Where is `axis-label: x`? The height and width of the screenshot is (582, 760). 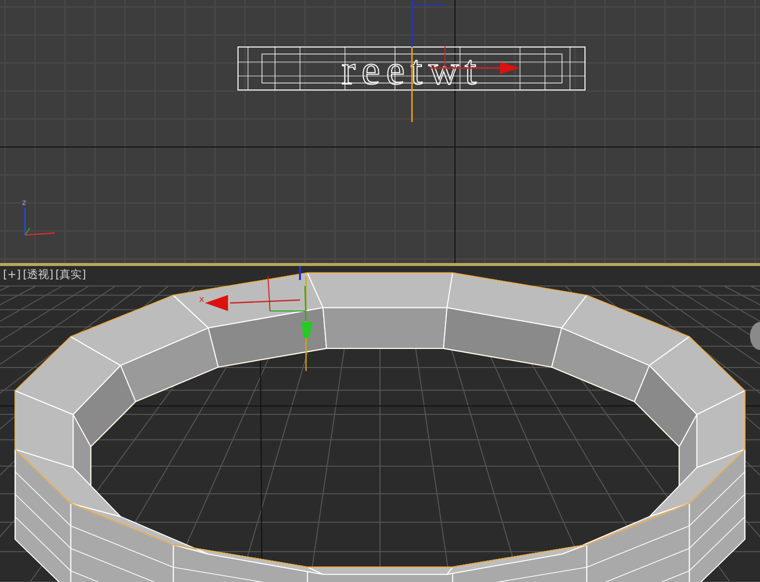 axis-label: x is located at coordinates (201, 300).